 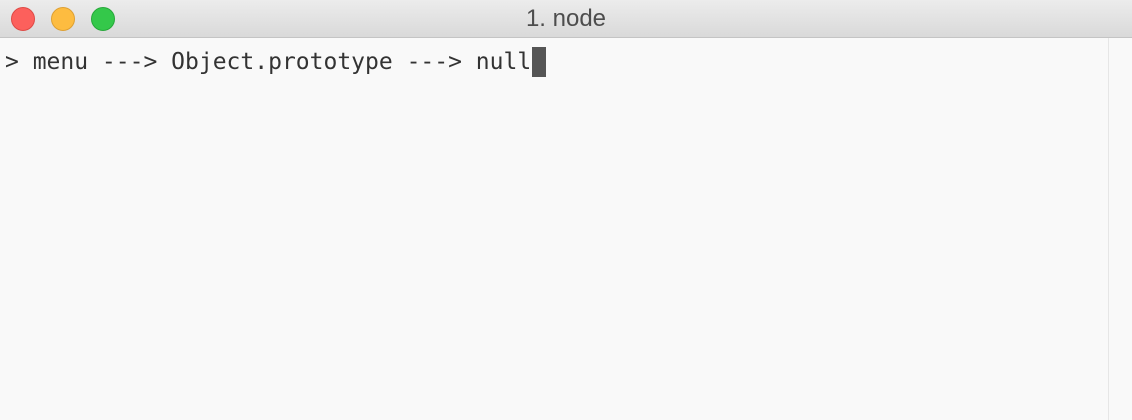 I want to click on text-cursor, so click(x=539, y=62).